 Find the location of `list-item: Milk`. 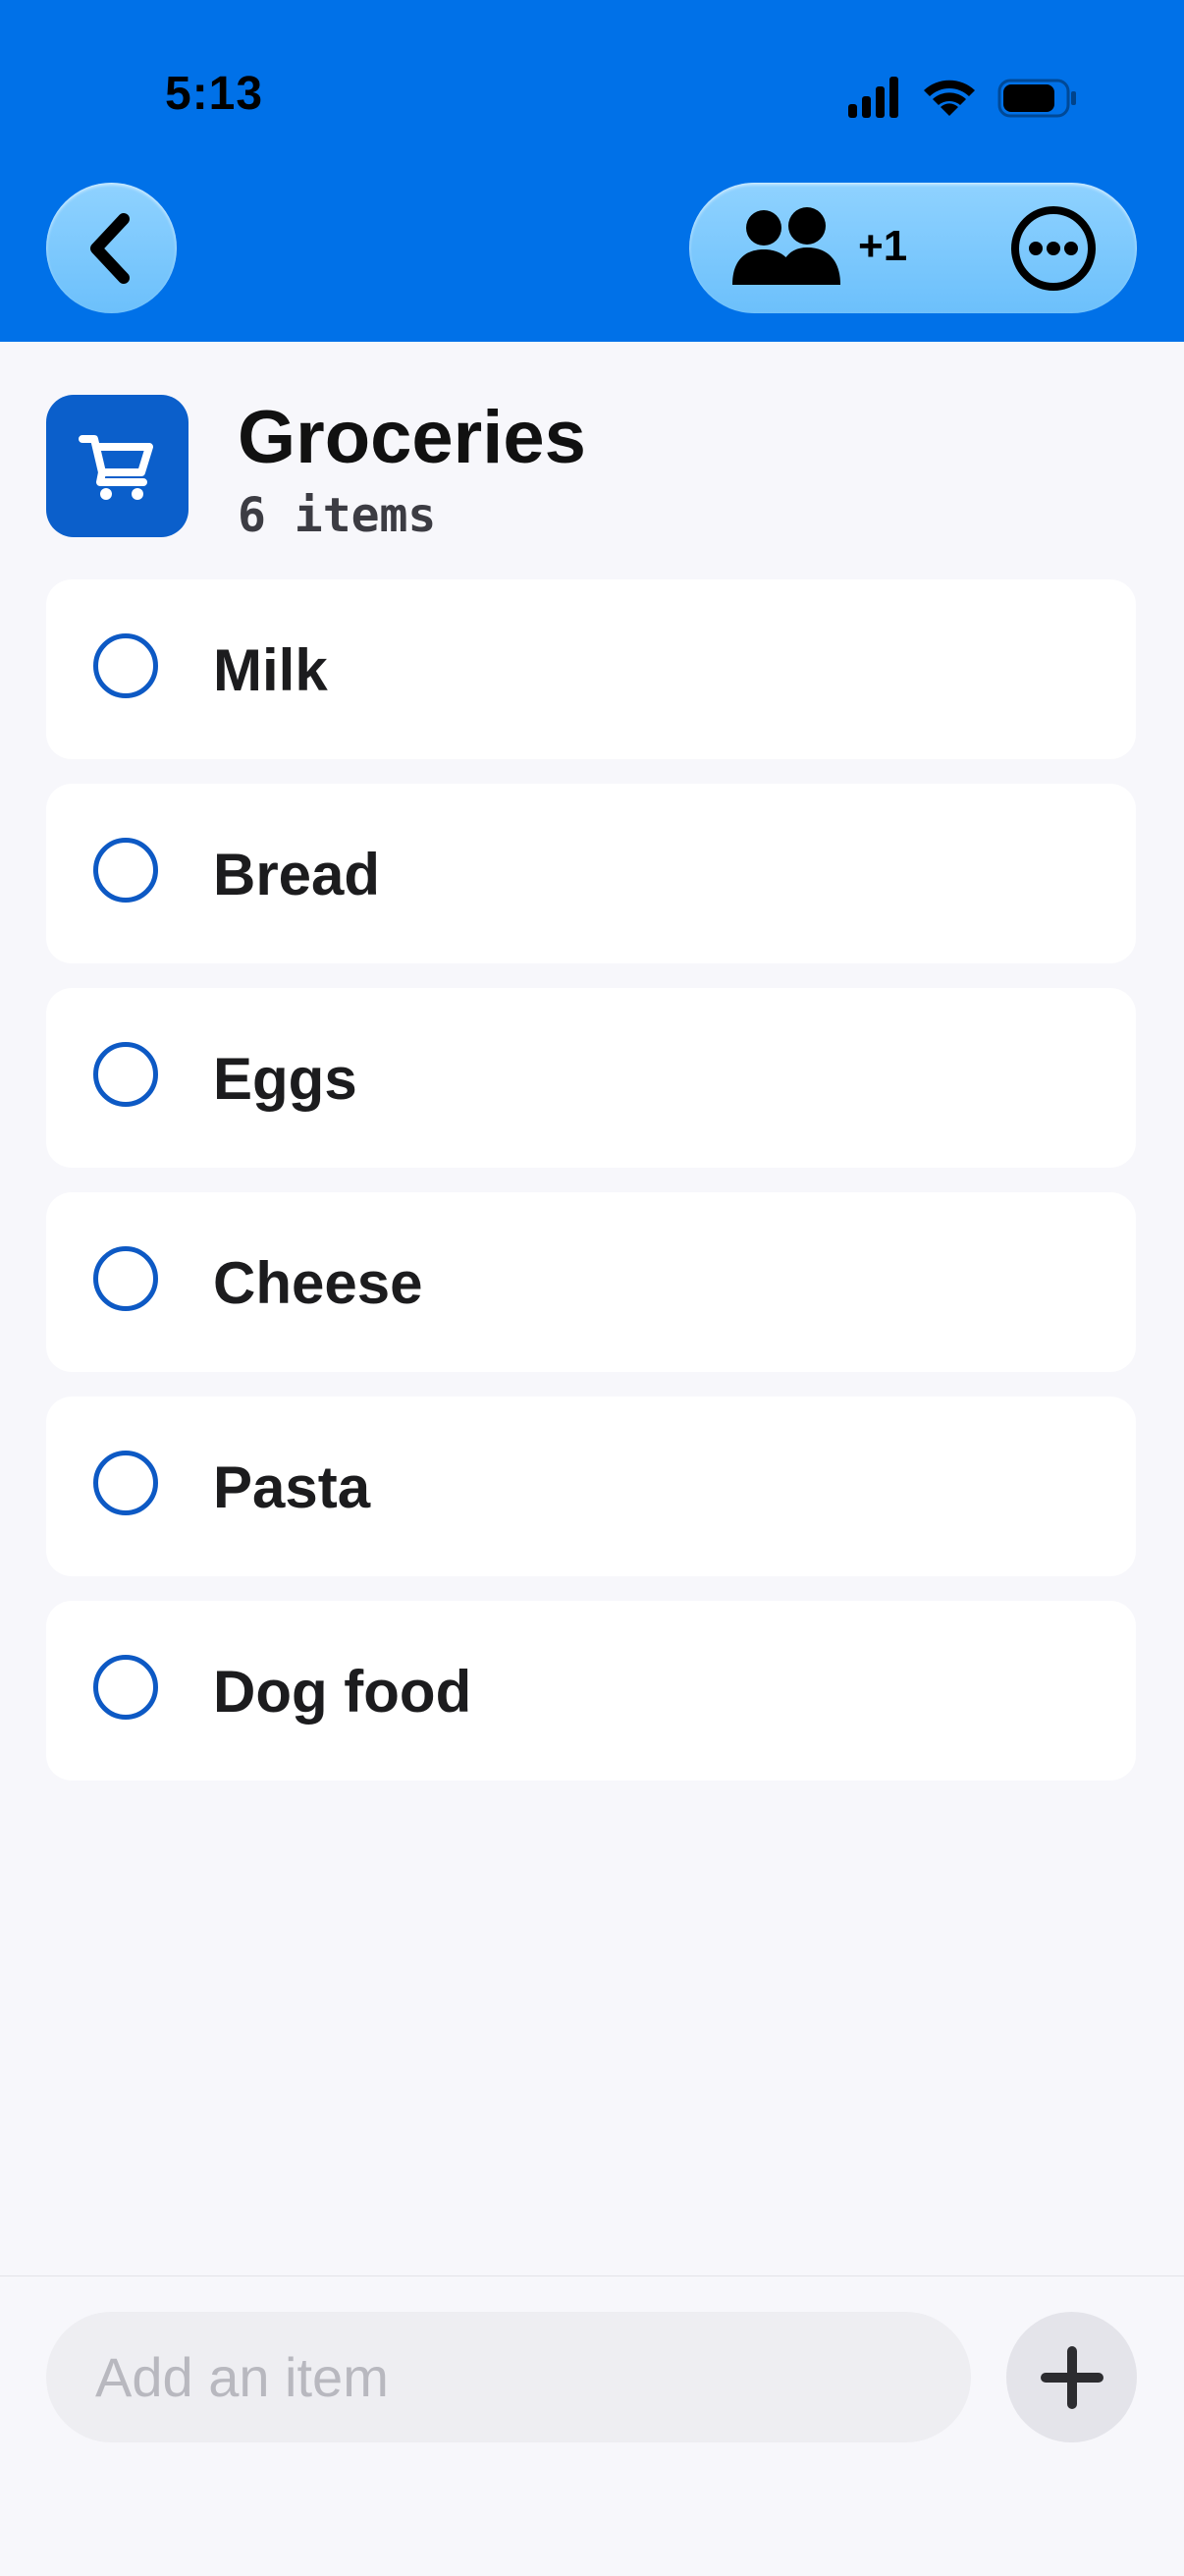

list-item: Milk is located at coordinates (591, 669).